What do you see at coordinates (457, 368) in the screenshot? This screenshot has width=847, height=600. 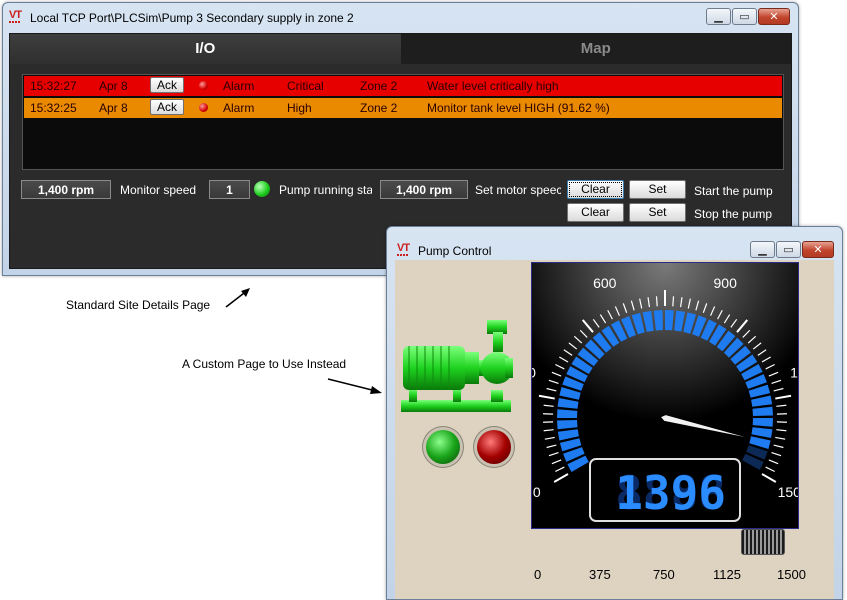 I see `pump-motor-icon` at bounding box center [457, 368].